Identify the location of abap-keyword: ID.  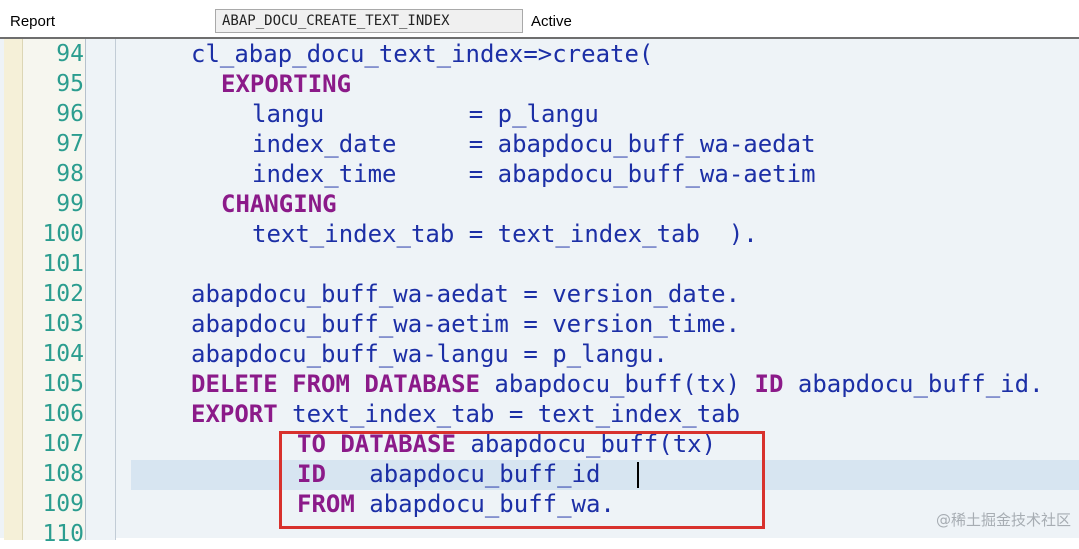
(769, 384).